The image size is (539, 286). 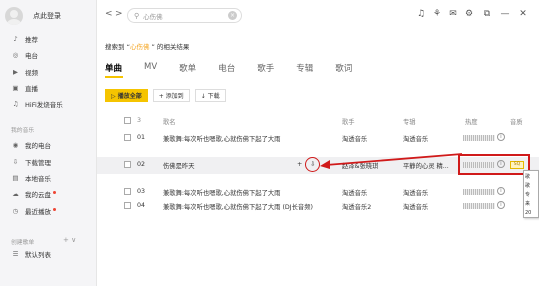 I want to click on sidebar-item-label: 电台, so click(x=31, y=56).